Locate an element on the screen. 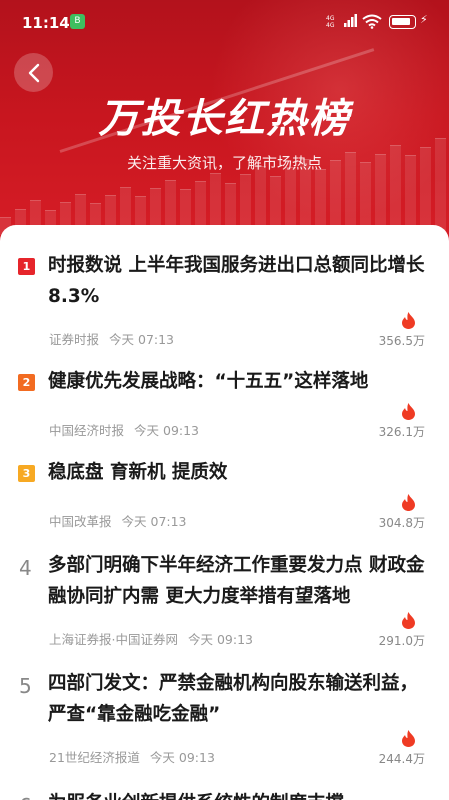 This screenshot has width=449, height=800. heat-count: 244.4万 is located at coordinates (401, 759).